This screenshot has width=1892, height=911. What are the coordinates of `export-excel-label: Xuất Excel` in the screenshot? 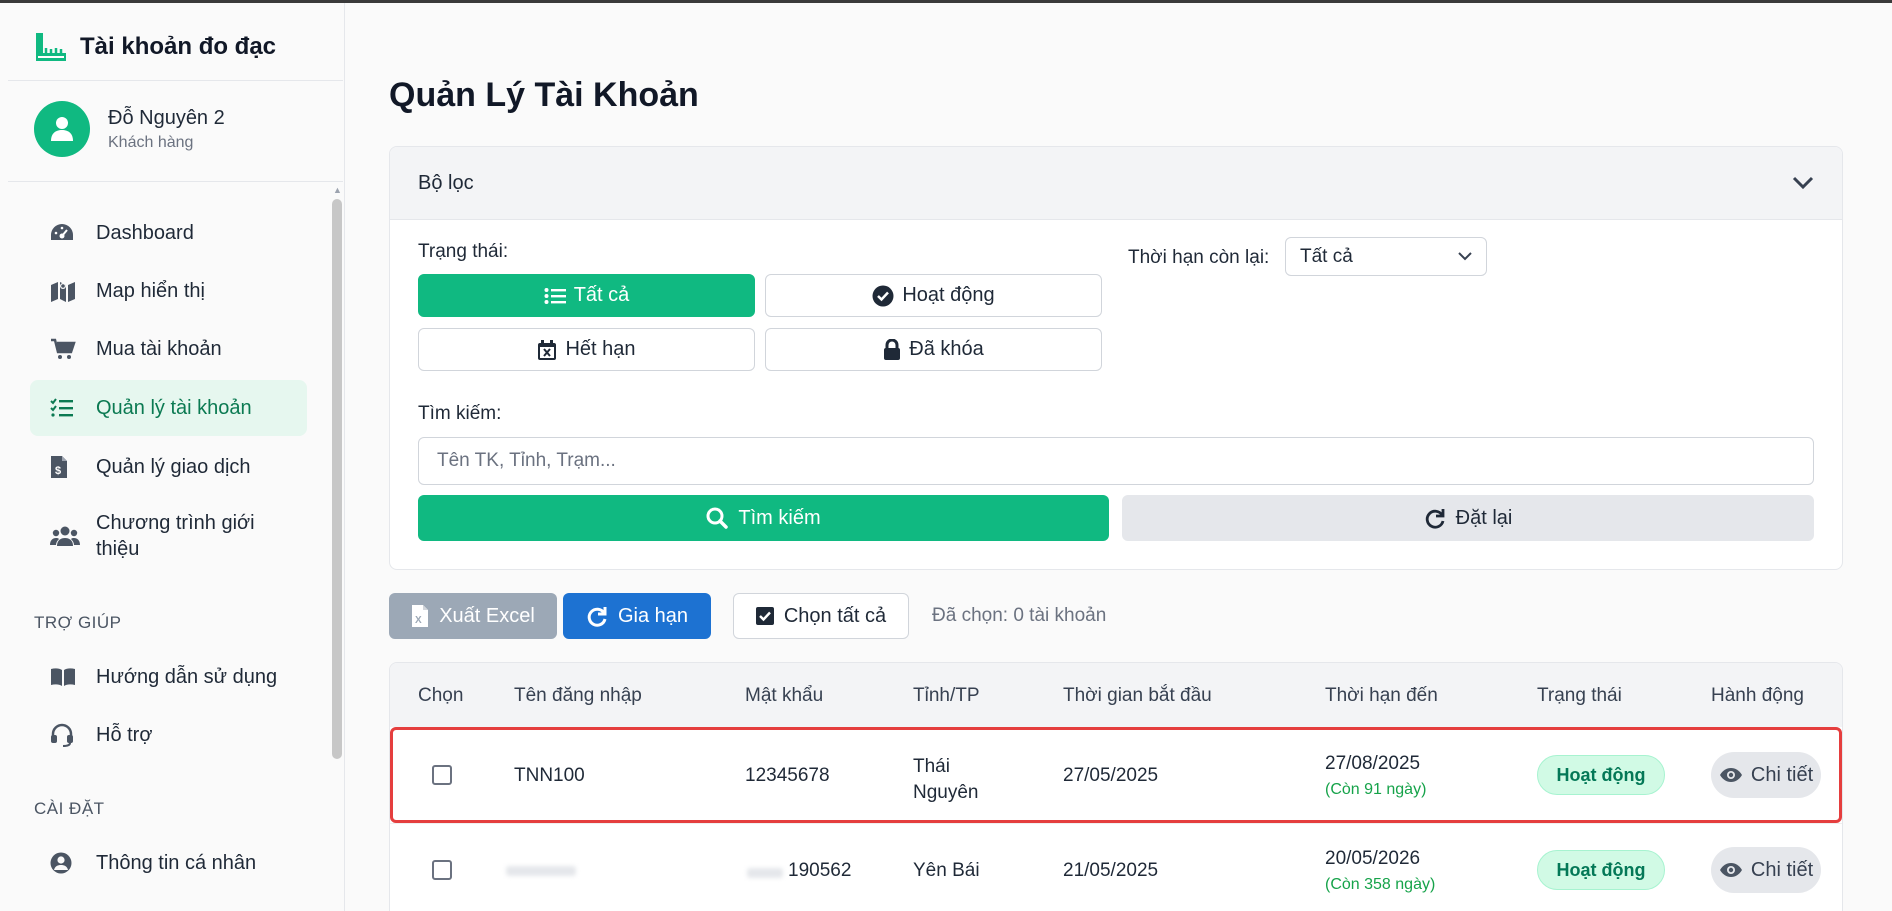 It's located at (487, 615).